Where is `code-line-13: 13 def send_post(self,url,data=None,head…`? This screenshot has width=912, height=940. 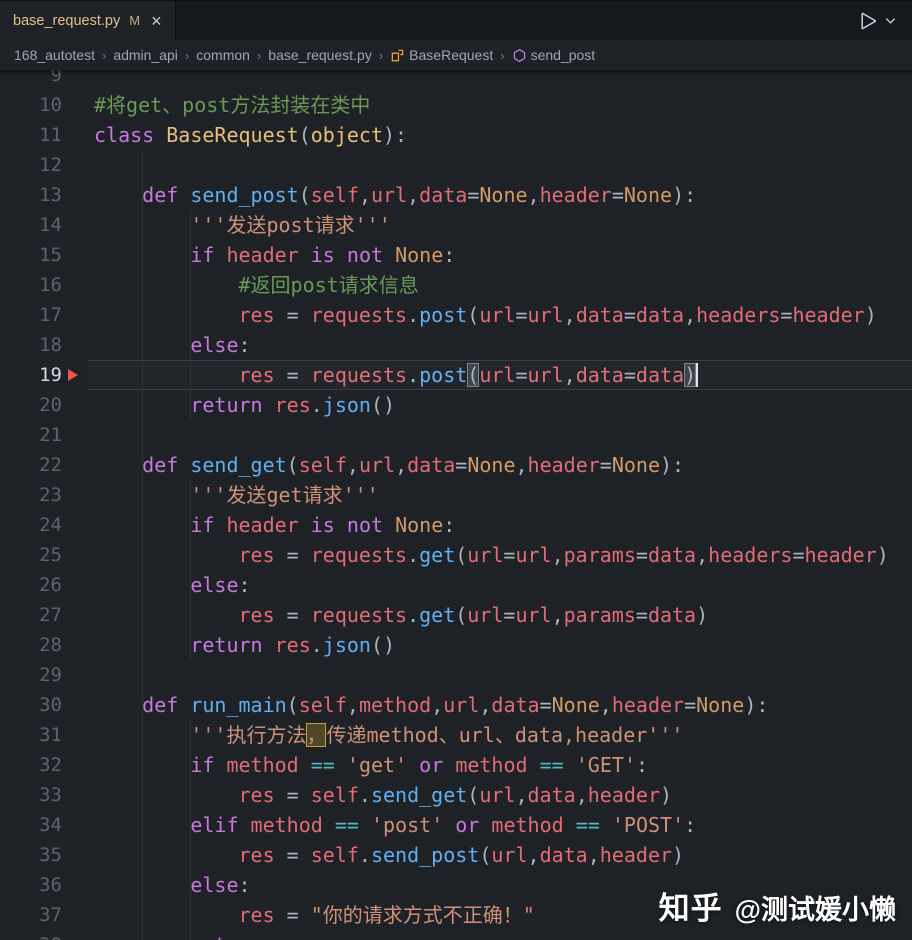
code-line-13: 13 def send_post(self,url,data=None,head… is located at coordinates (456, 195).